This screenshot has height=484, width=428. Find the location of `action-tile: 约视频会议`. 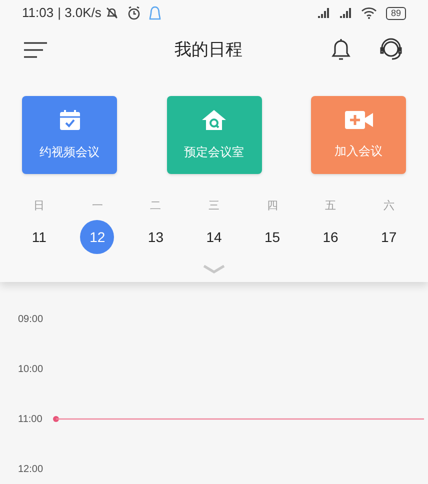

action-tile: 约视频会议 is located at coordinates (69, 135).